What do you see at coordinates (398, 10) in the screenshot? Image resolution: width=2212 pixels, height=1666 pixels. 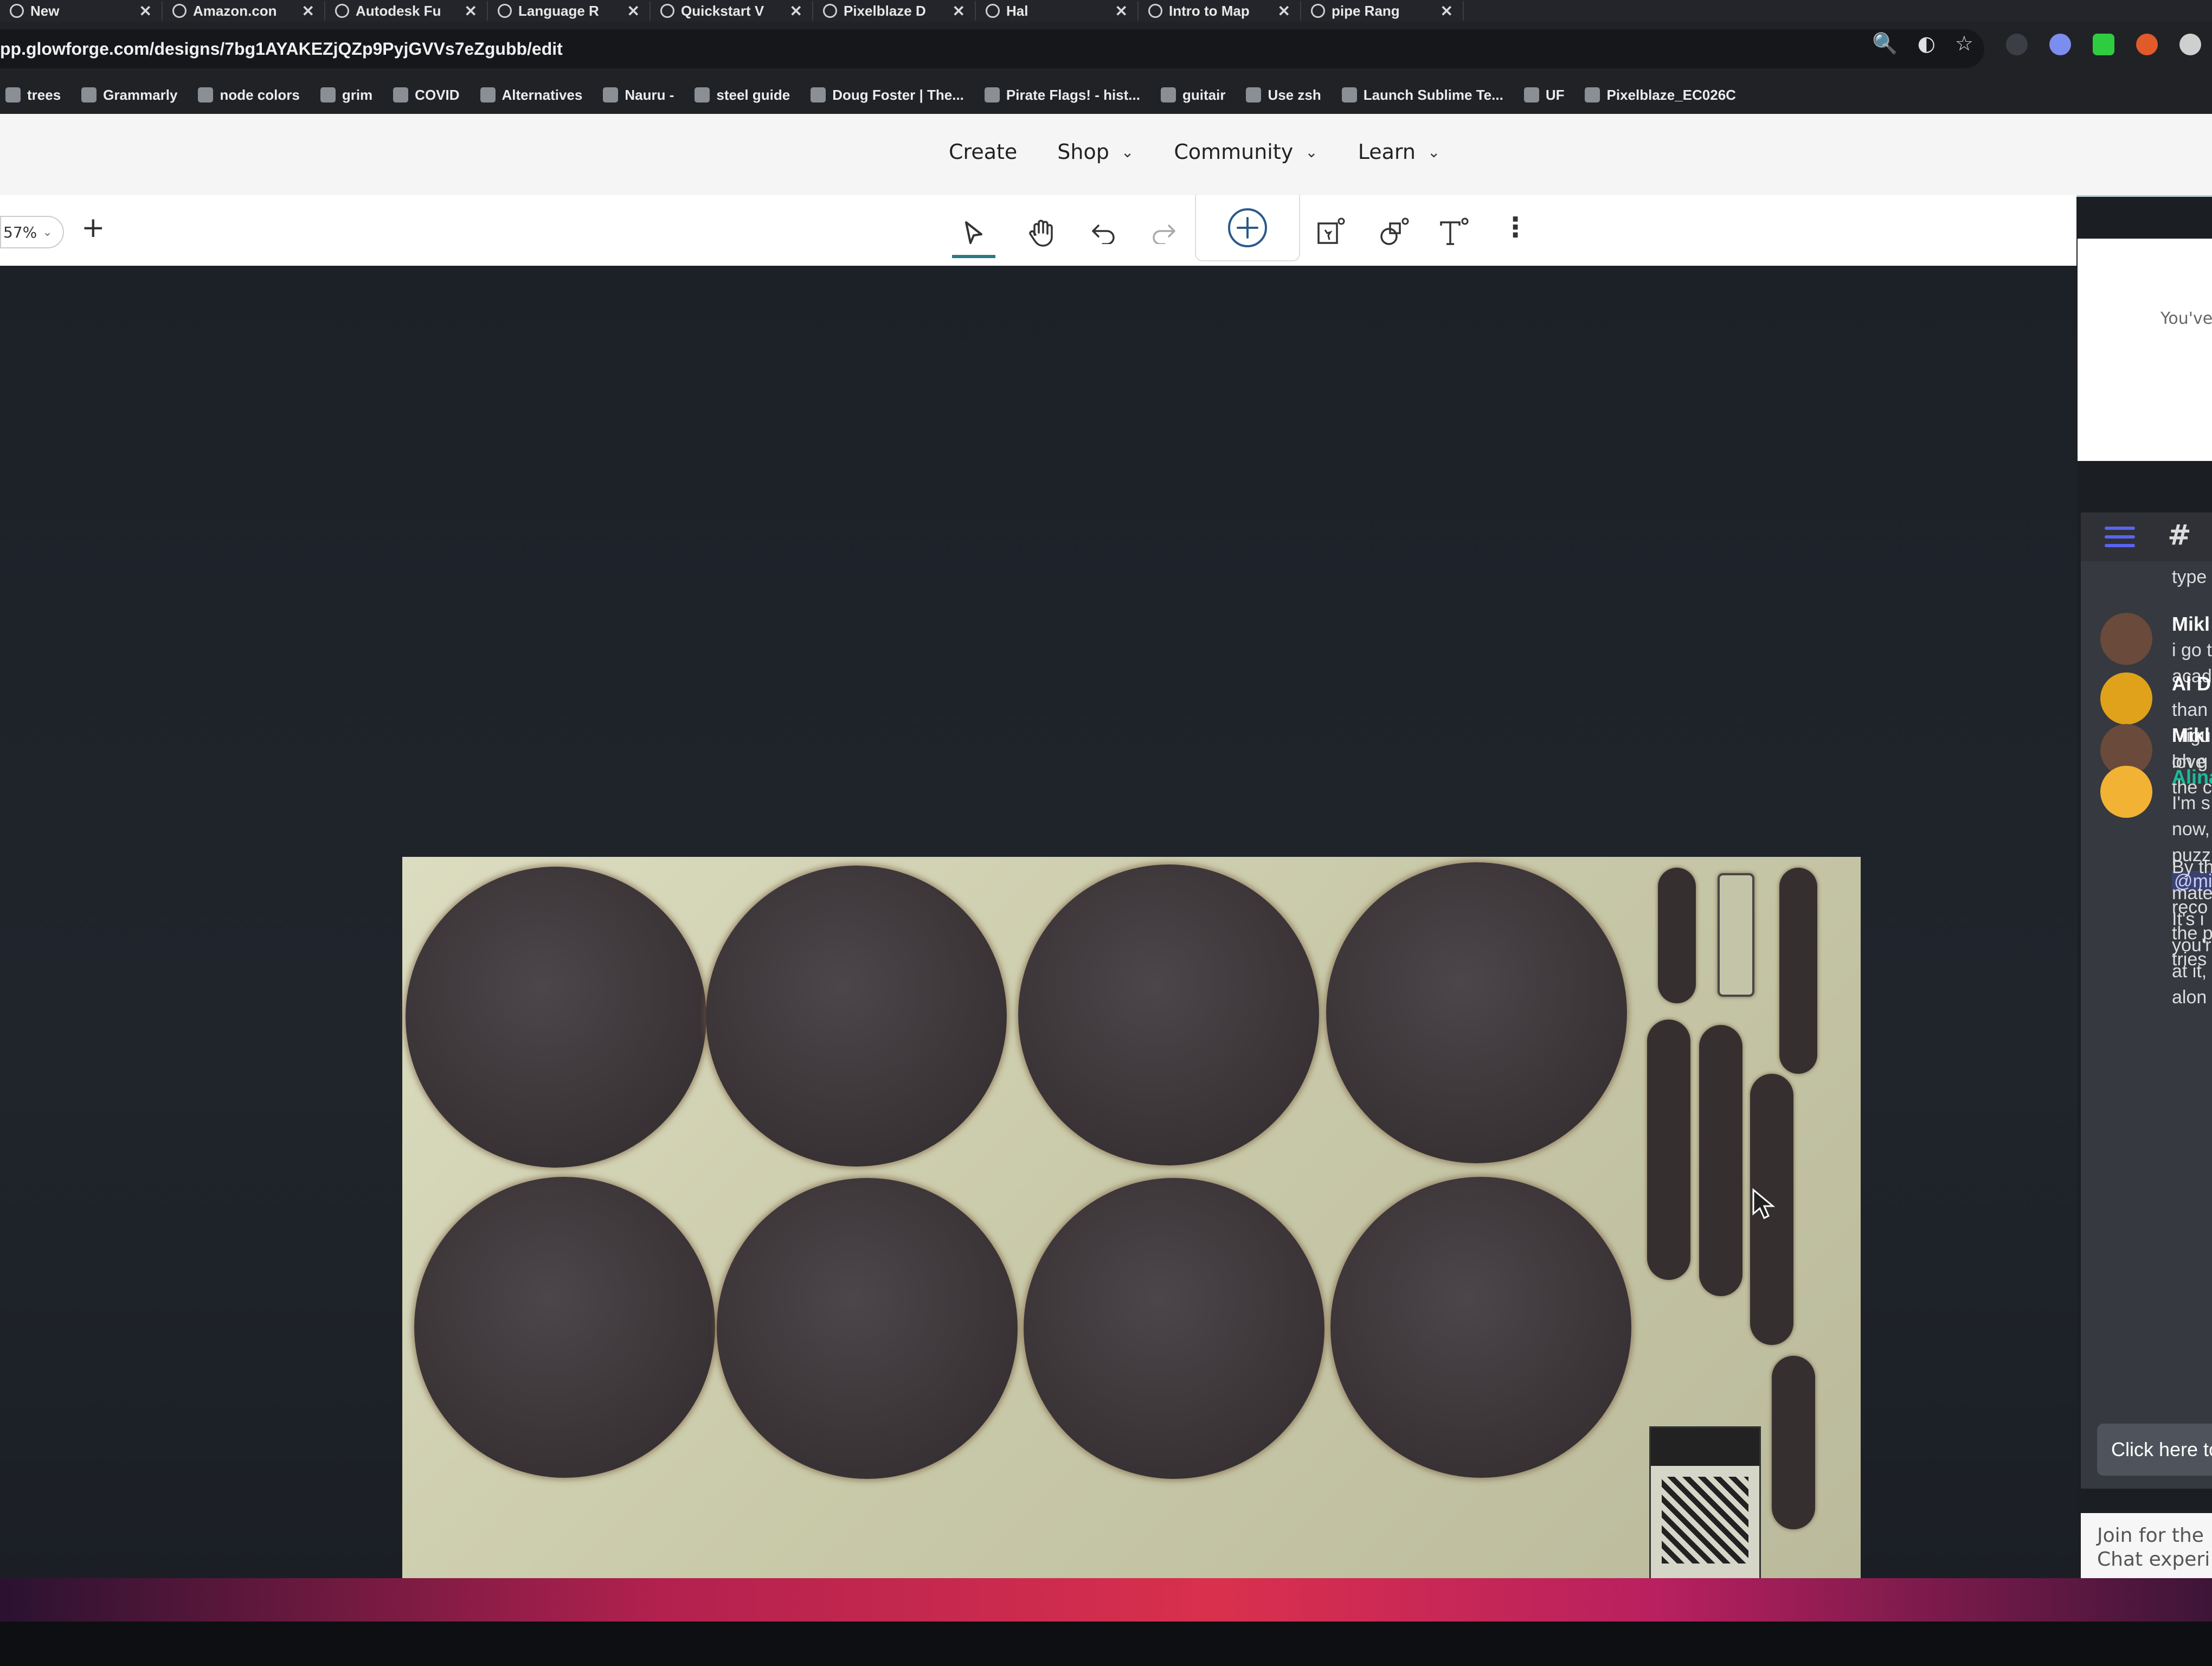 I see `tab-title: Autodesk Fu` at bounding box center [398, 10].